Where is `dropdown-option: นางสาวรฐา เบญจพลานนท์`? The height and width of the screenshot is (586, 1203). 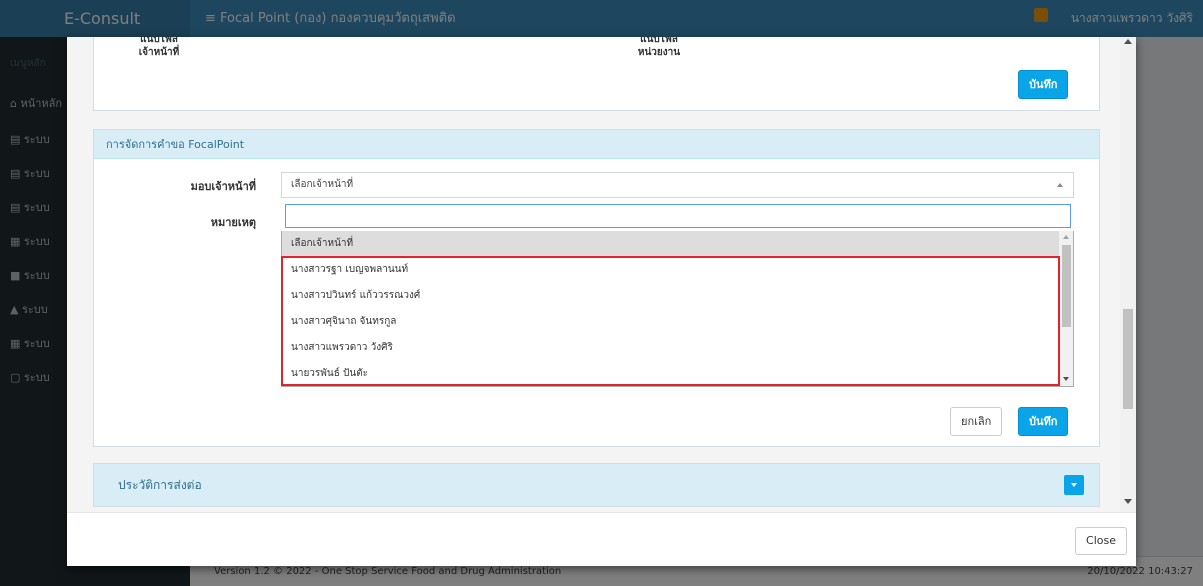
dropdown-option: นางสาวรฐา เบญจพลานนท์ is located at coordinates (670, 270).